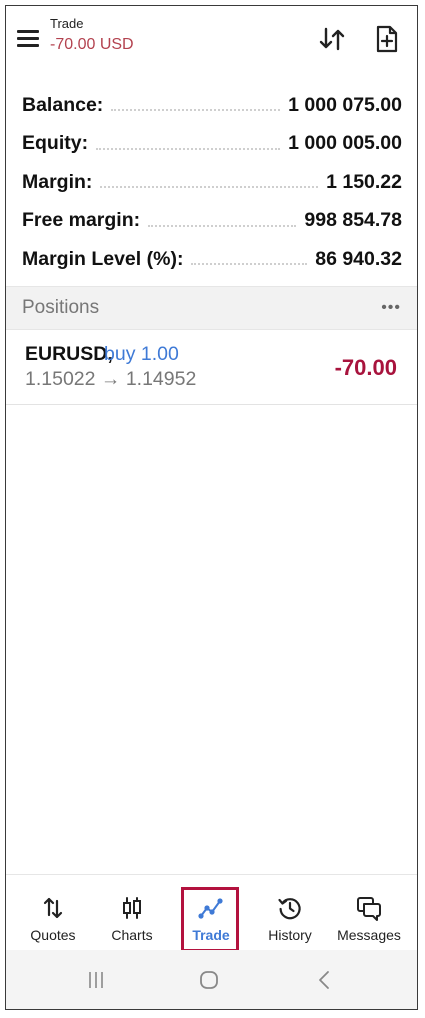 The width and height of the screenshot is (425, 1018). I want to click on nav-messages: Messages, so click(369, 915).